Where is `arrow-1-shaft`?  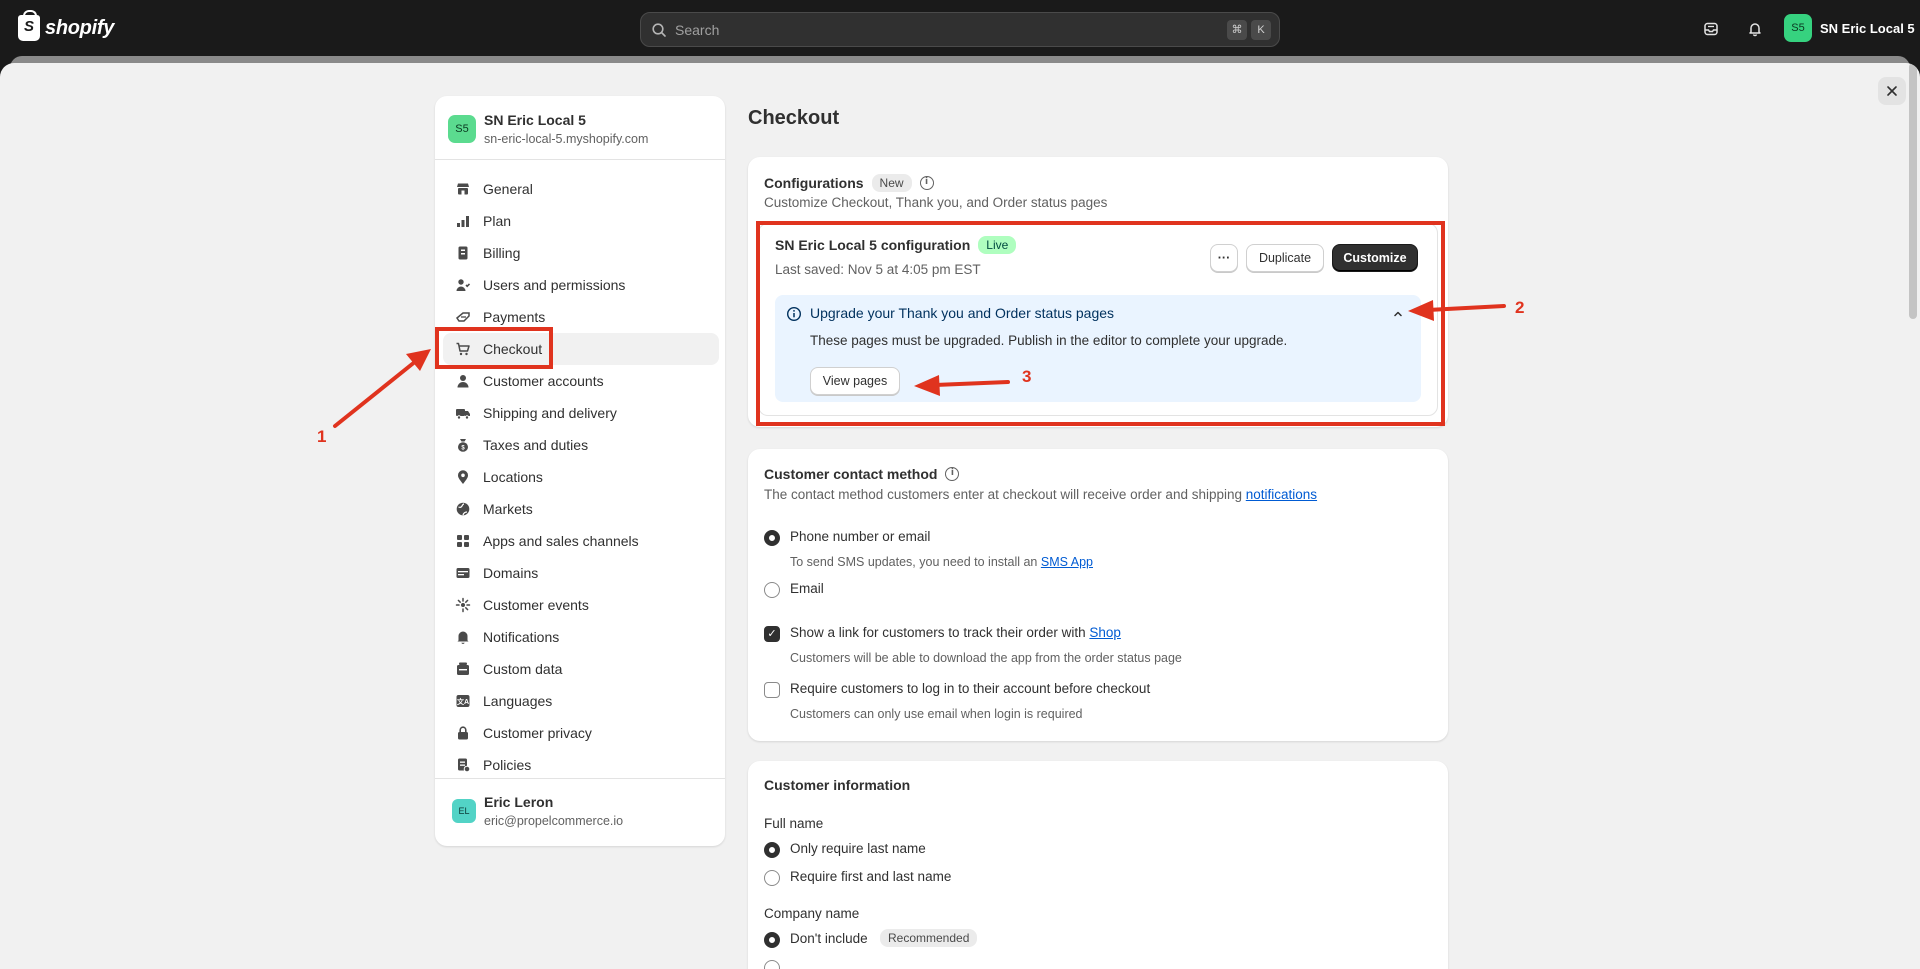 arrow-1-shaft is located at coordinates (375, 393).